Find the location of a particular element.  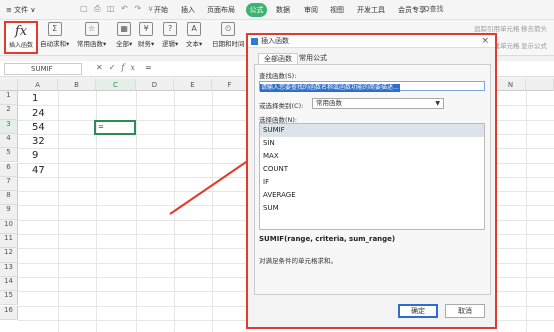

column-header: B is located at coordinates (77, 85).